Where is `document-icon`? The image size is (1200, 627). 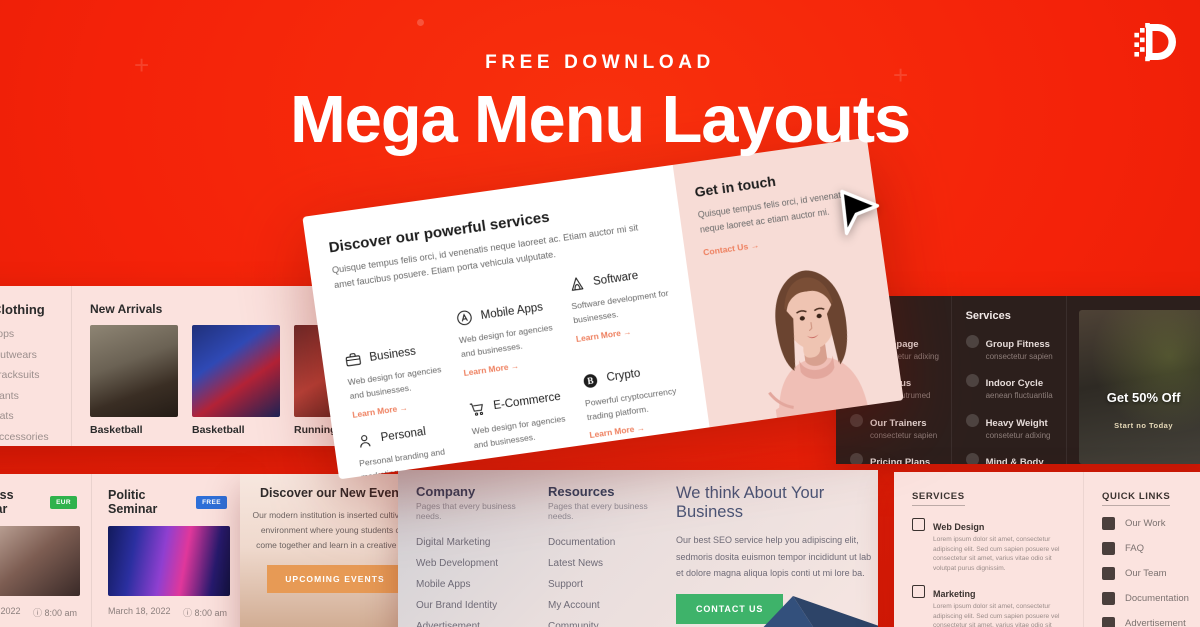 document-icon is located at coordinates (1108, 598).